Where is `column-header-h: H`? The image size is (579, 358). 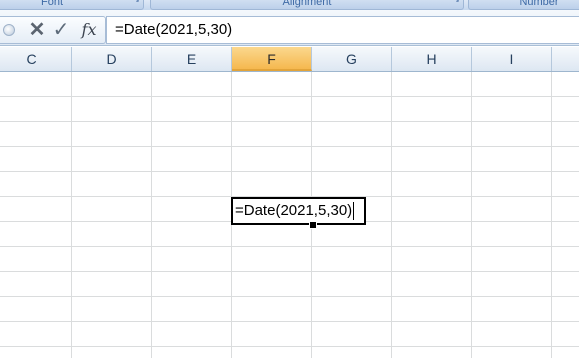
column-header-h: H is located at coordinates (432, 59).